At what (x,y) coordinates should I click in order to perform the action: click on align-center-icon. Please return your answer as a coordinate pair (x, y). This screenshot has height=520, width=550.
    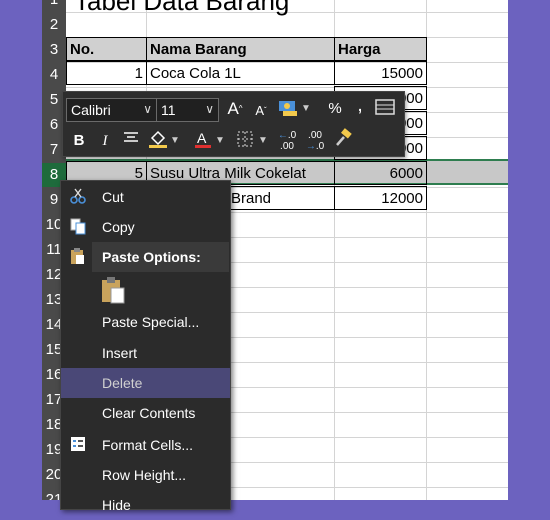
    Looking at the image, I should click on (131, 141).